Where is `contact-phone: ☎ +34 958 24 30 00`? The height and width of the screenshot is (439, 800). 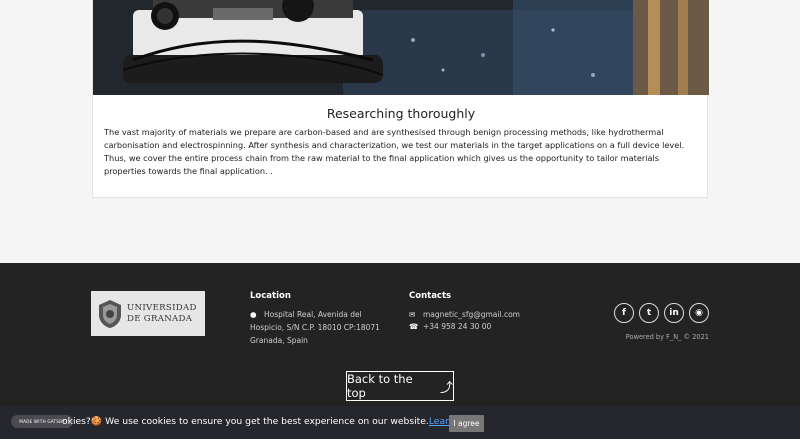 contact-phone: ☎ +34 958 24 30 00 is located at coordinates (450, 326).